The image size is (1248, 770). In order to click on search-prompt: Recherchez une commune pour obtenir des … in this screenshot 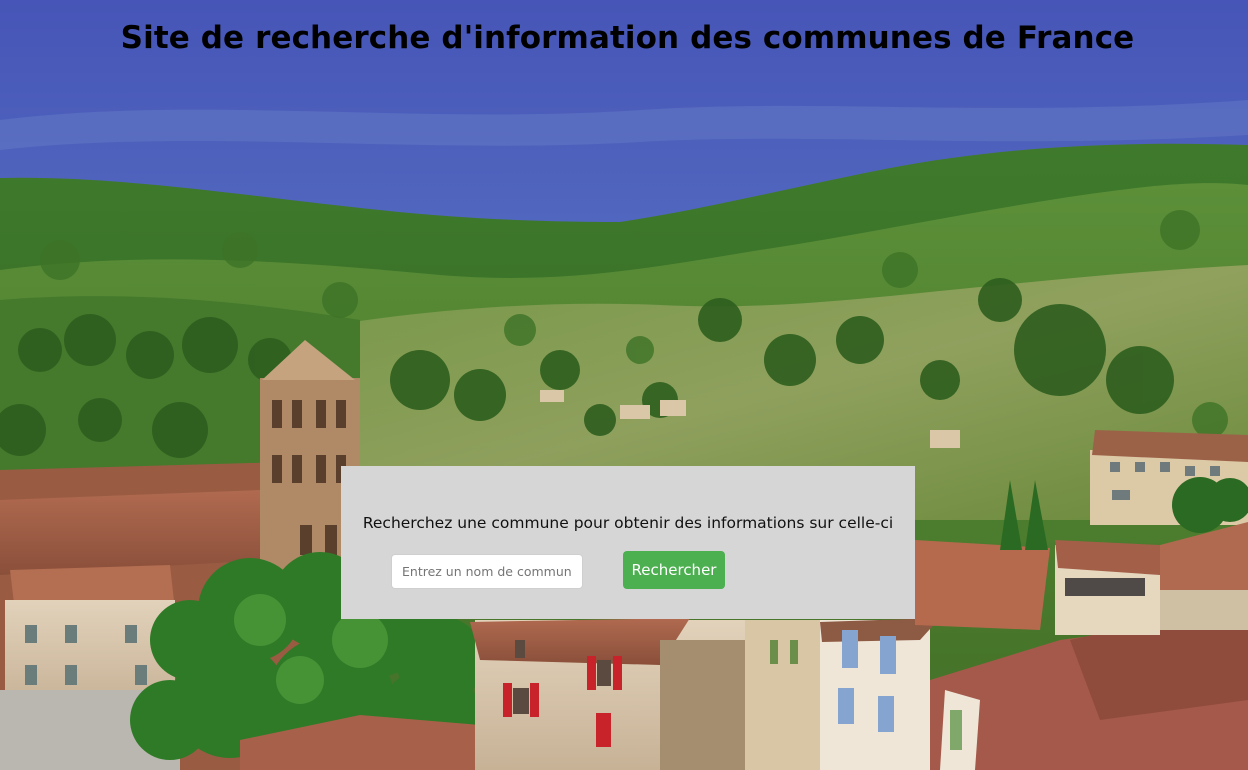, I will do `click(628, 523)`.